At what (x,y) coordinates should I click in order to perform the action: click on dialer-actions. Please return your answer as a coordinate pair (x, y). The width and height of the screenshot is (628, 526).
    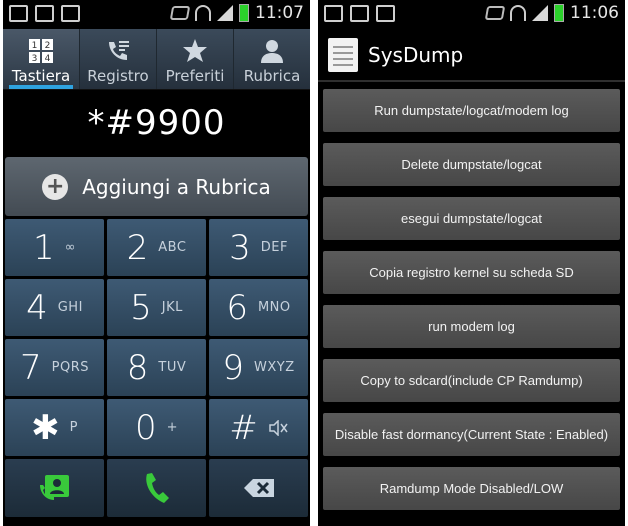
    Looking at the image, I should click on (156, 486).